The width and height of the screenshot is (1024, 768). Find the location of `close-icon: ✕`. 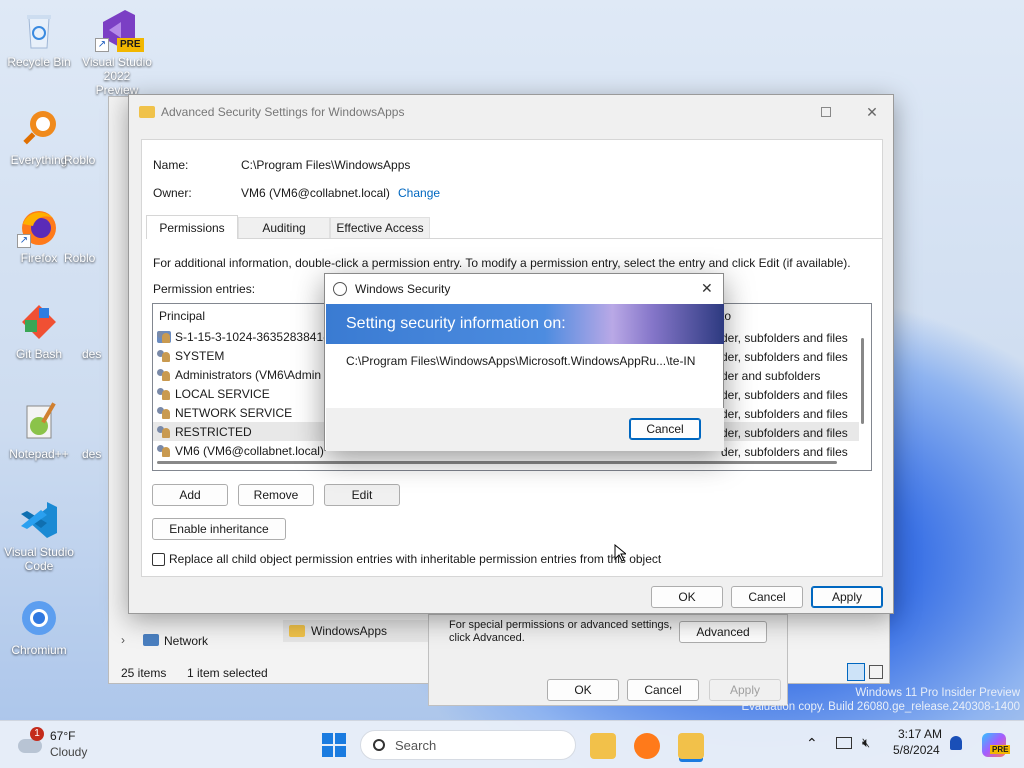

close-icon: ✕ is located at coordinates (872, 111).